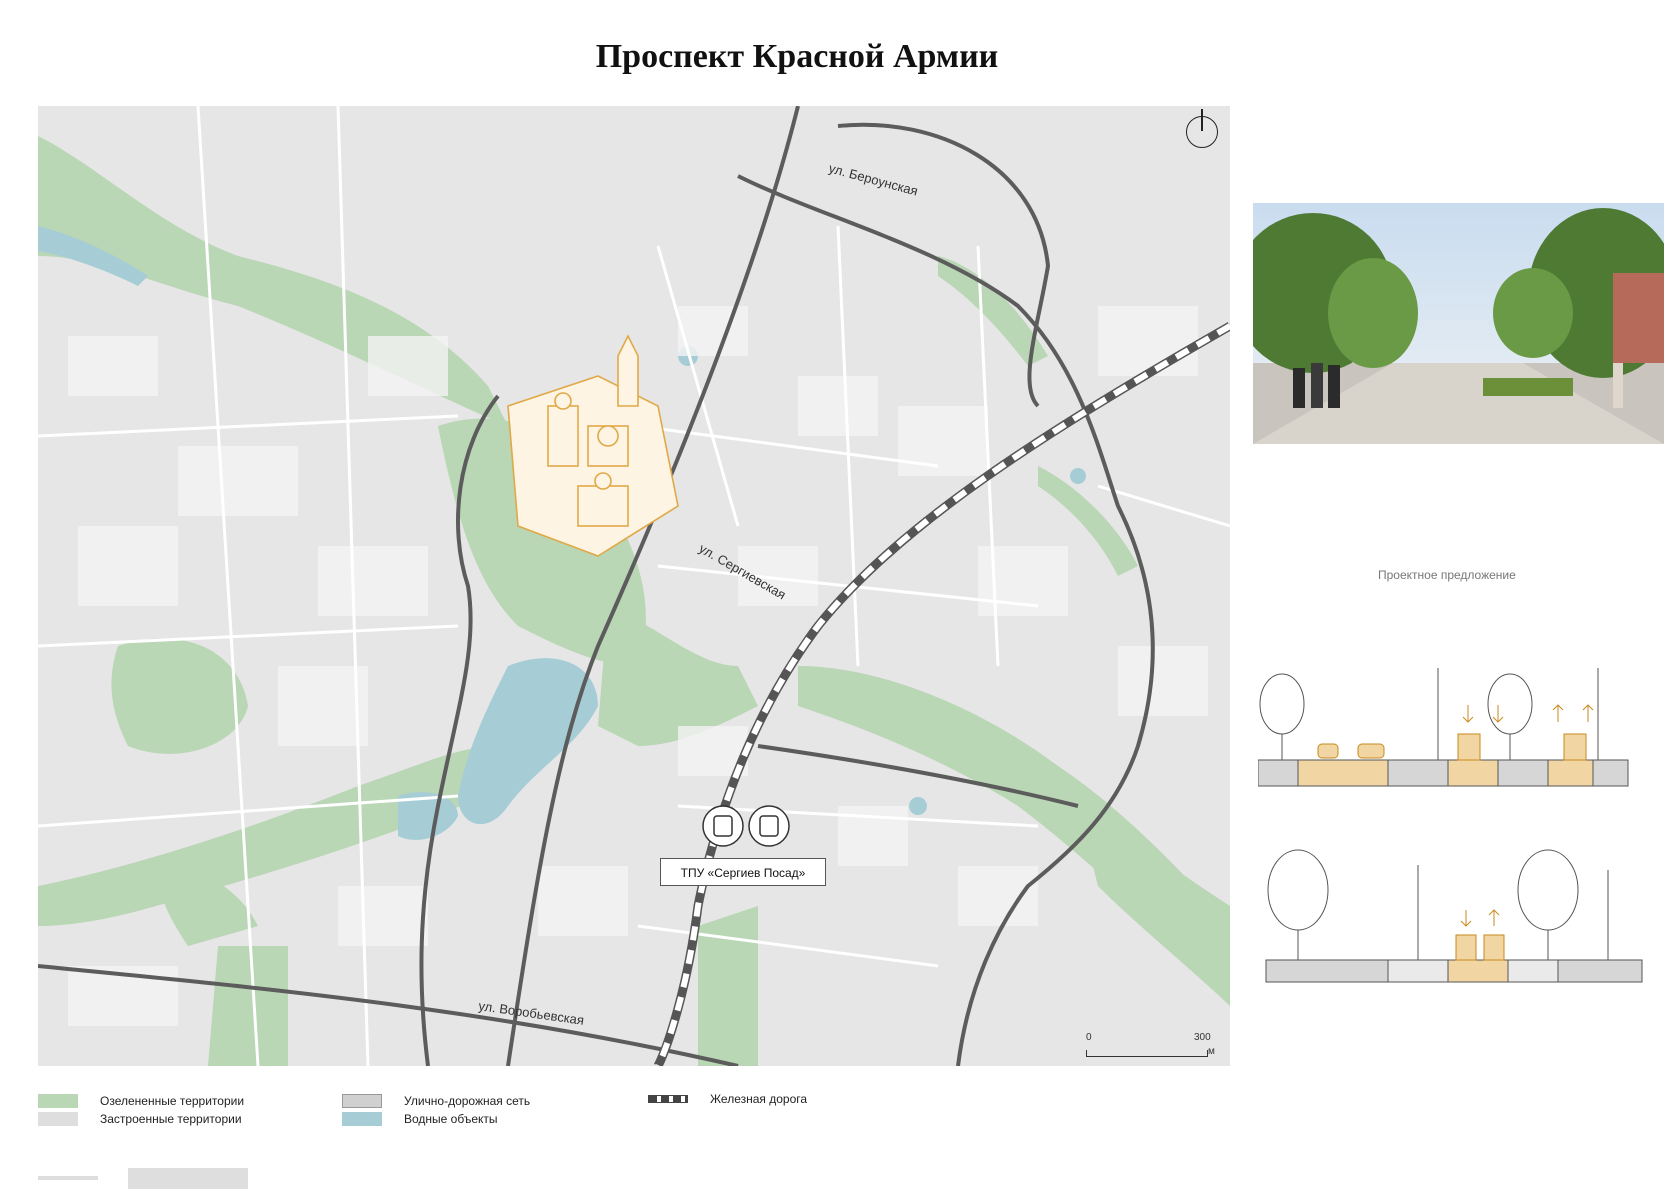 The width and height of the screenshot is (1680, 1194). What do you see at coordinates (743, 872) in the screenshot?
I see `tpu-label: ТПУ «Сергиев Посад»` at bounding box center [743, 872].